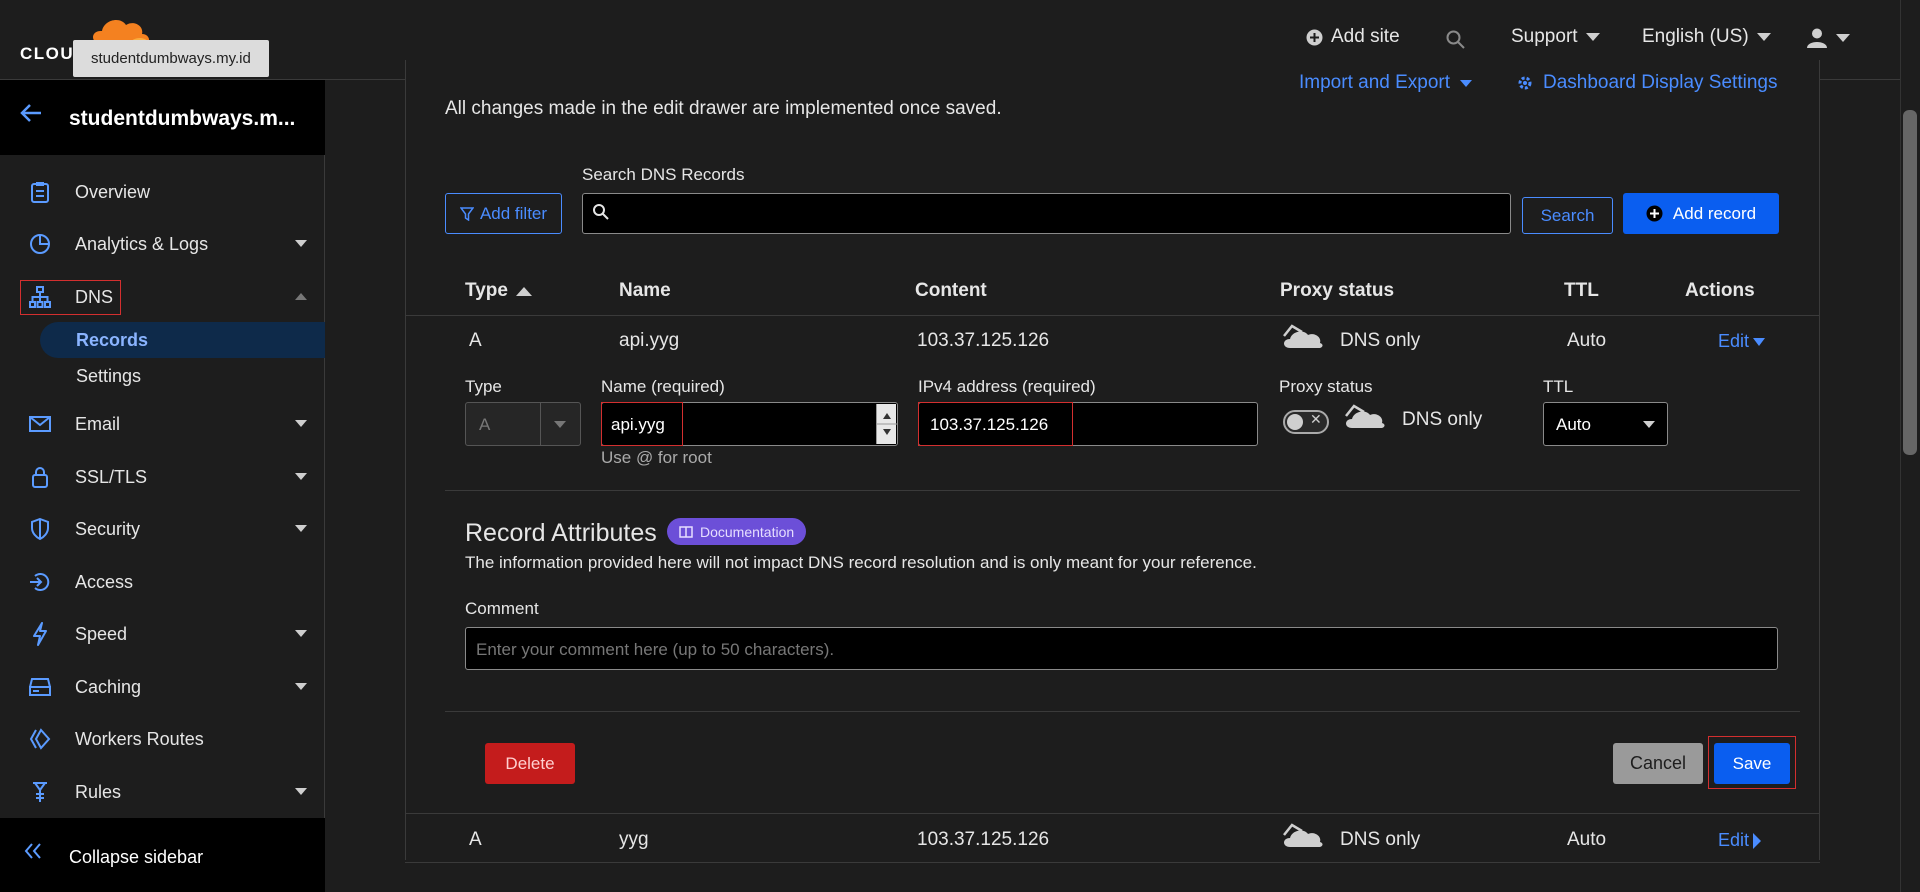 The image size is (1920, 892). I want to click on lightning-icon, so click(40, 634).